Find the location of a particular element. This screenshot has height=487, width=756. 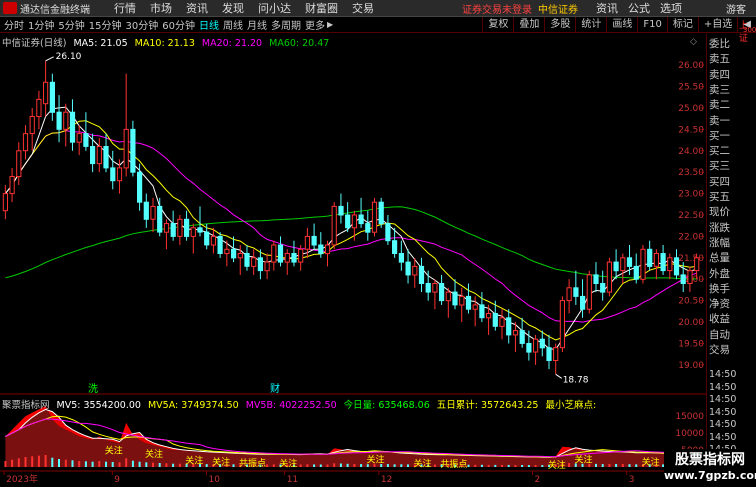

period-1min: 1分钟 is located at coordinates (41, 24).